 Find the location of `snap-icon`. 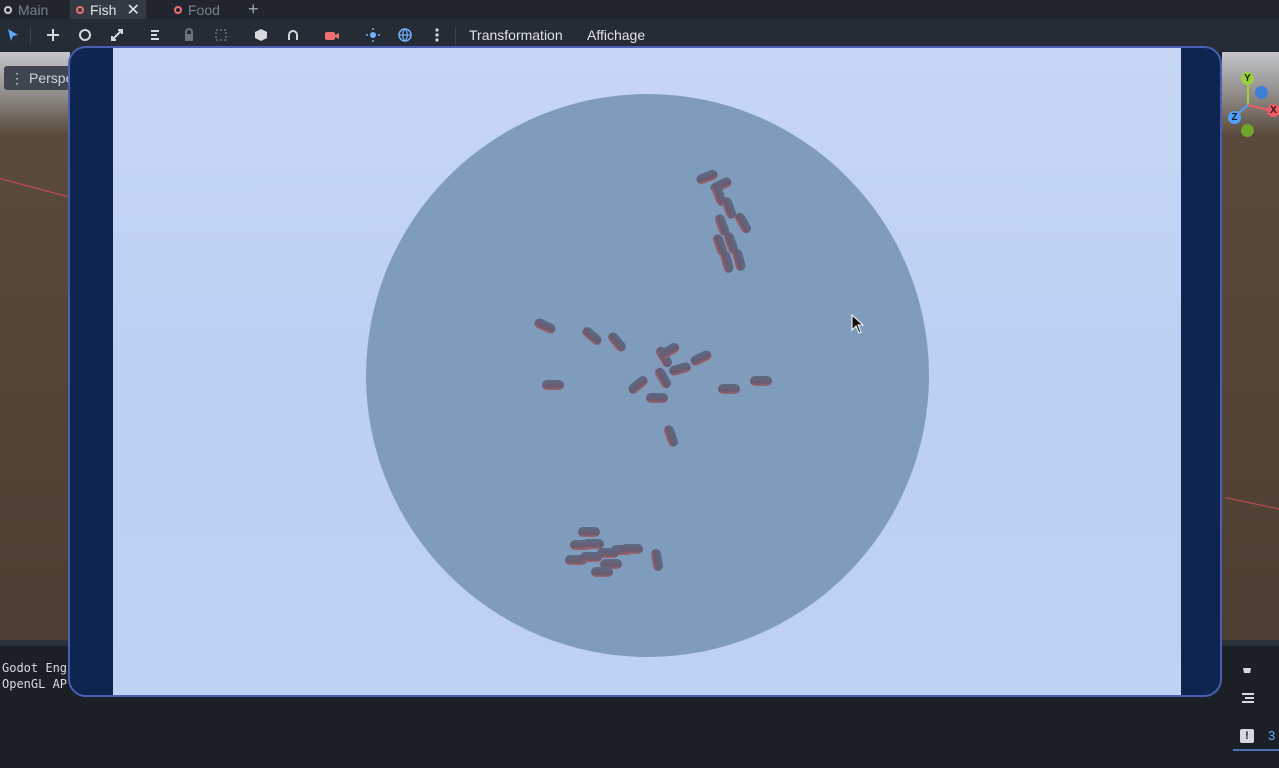

snap-icon is located at coordinates (293, 35).